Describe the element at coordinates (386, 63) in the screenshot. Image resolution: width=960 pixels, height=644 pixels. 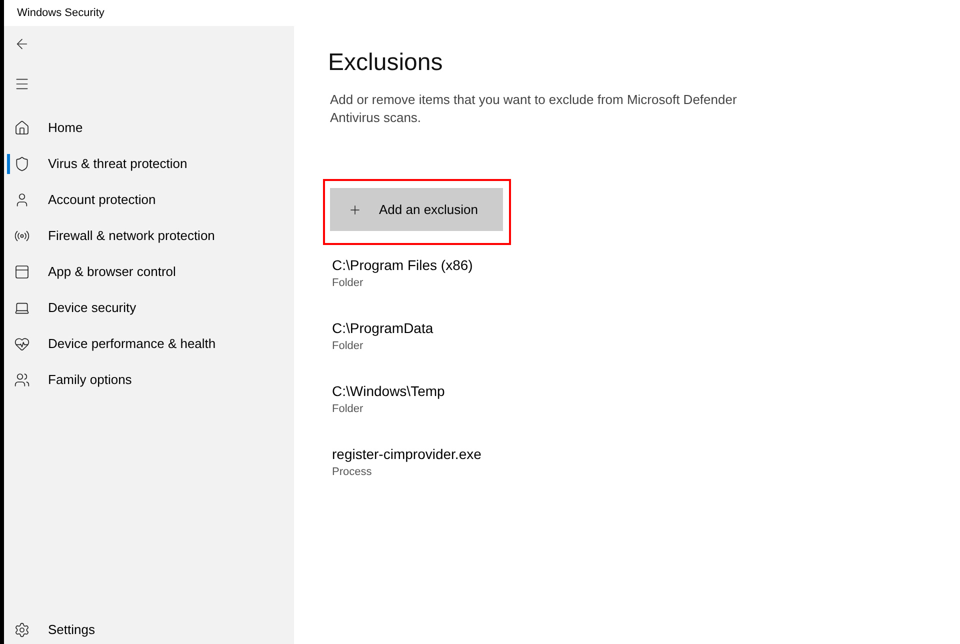
I see `page-title: Exclusions` at that location.